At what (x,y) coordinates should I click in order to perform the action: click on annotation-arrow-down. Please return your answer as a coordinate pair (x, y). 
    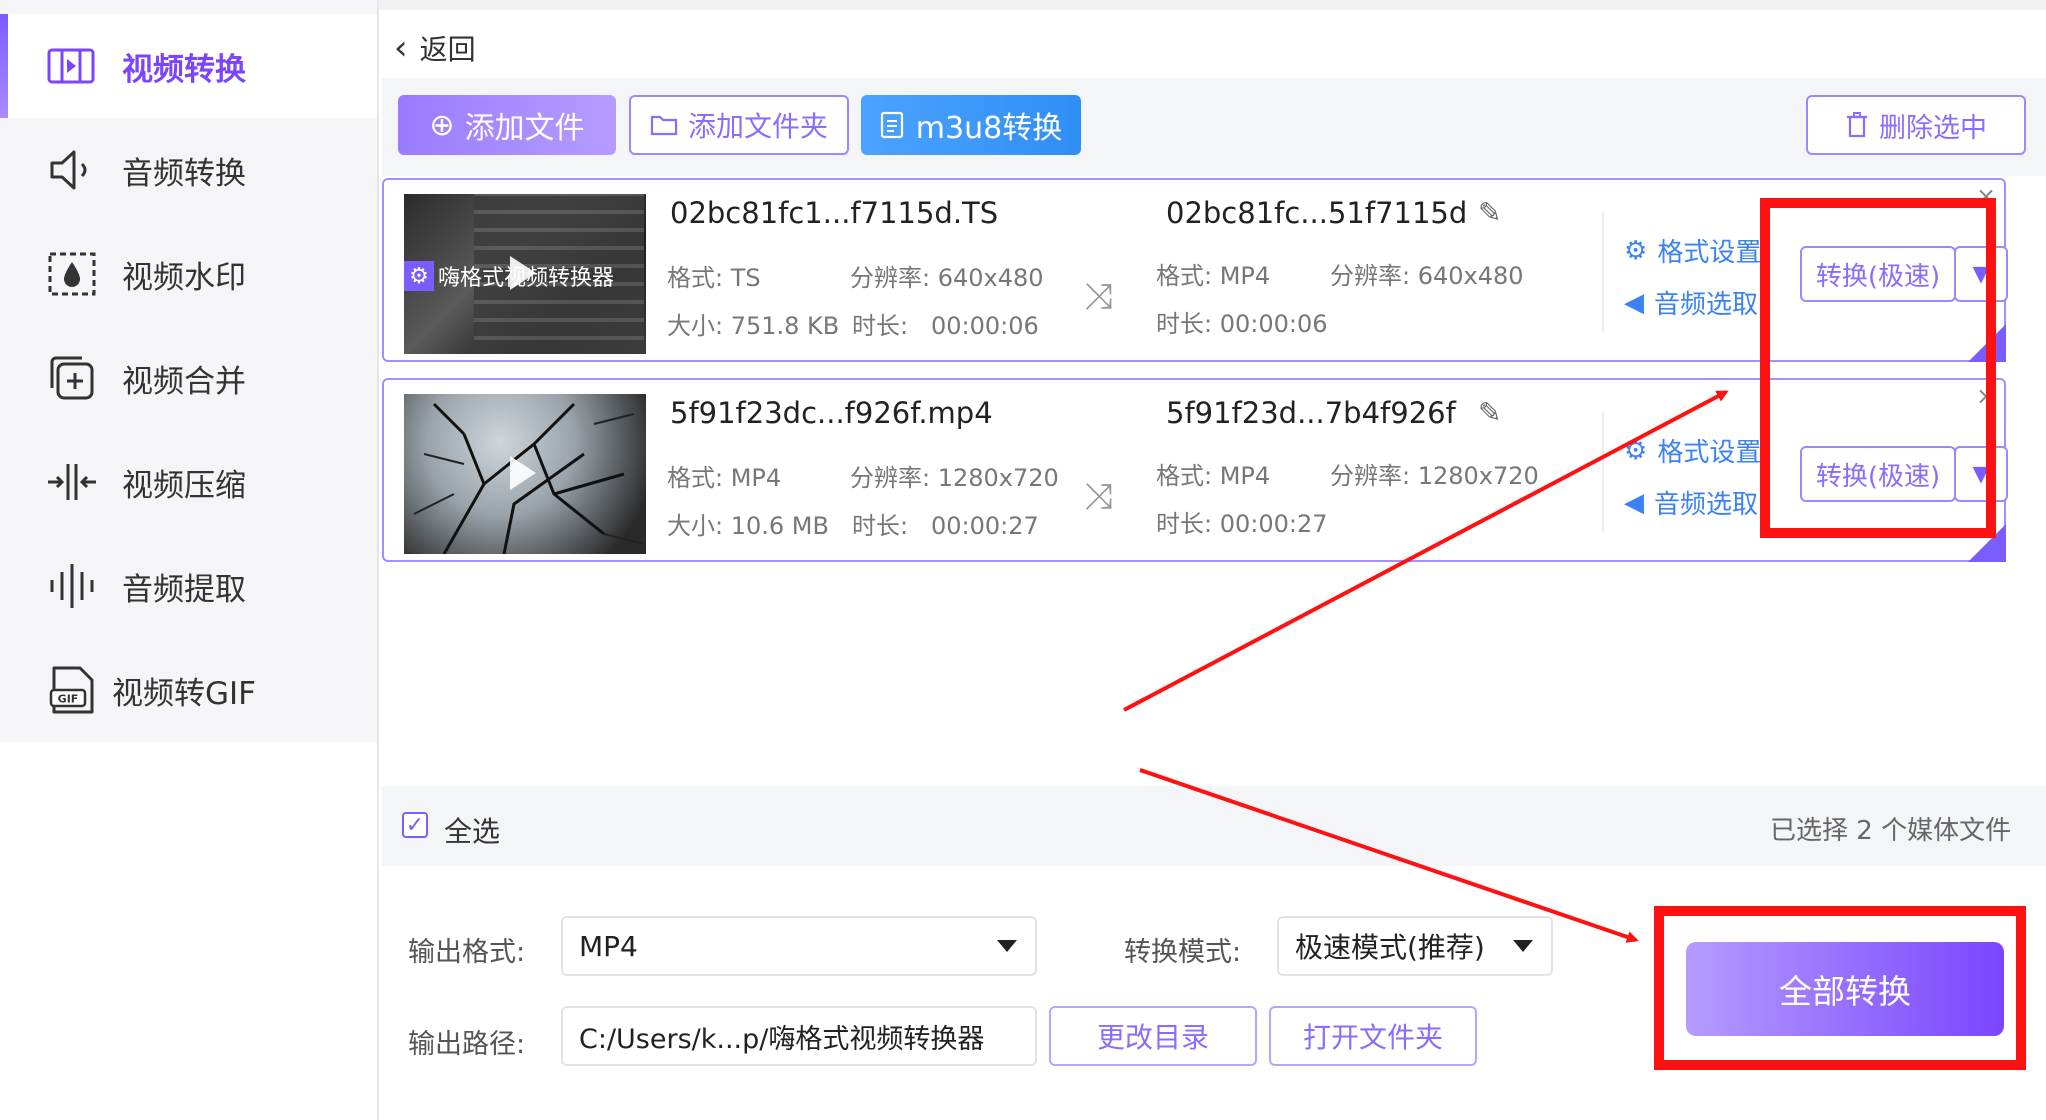
    Looking at the image, I should click on (1389, 855).